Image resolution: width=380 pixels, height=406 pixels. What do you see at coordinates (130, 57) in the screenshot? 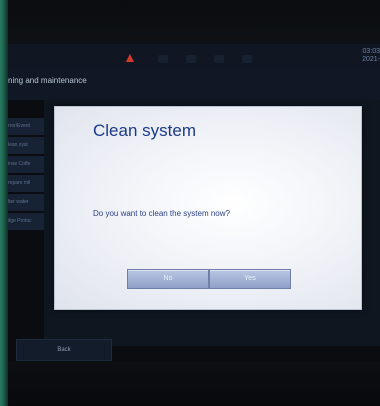
I see `warning-icon: ▲` at bounding box center [130, 57].